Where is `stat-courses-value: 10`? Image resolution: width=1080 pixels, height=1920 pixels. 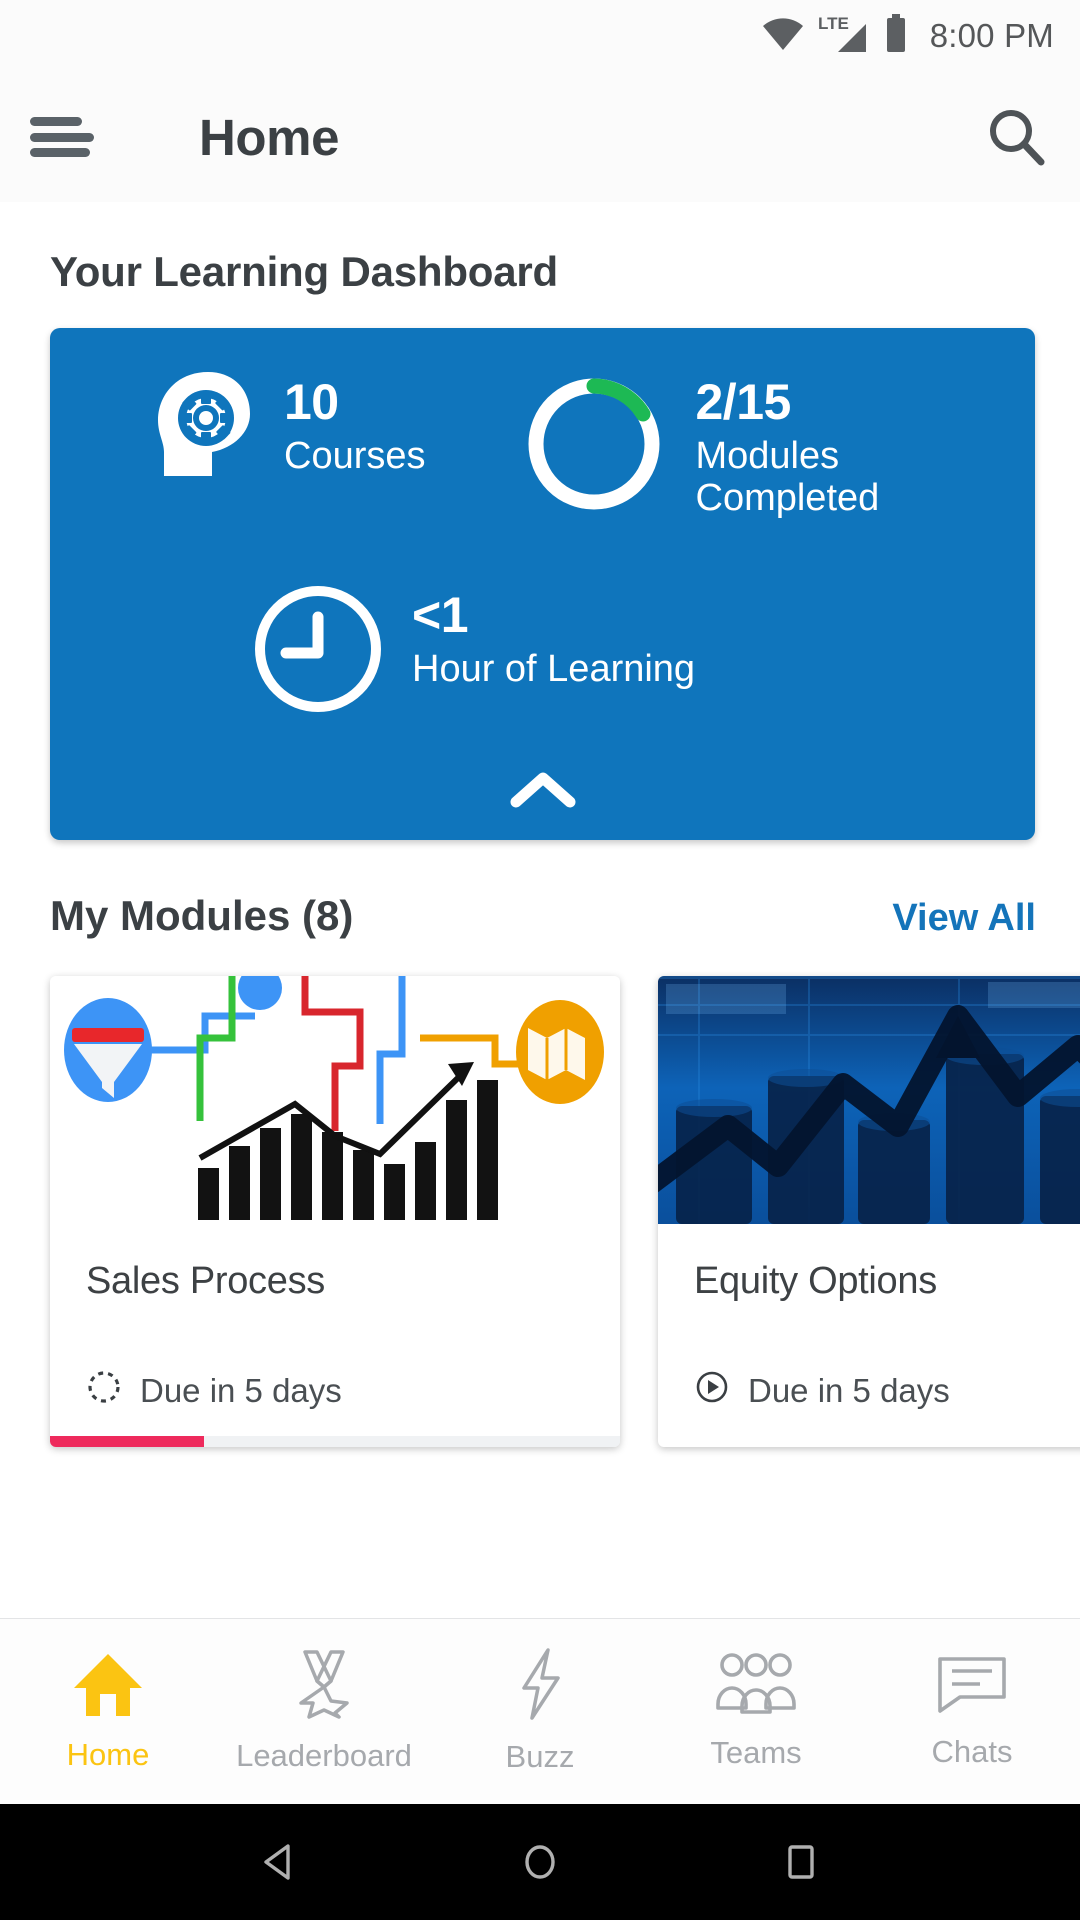 stat-courses-value: 10 is located at coordinates (311, 402).